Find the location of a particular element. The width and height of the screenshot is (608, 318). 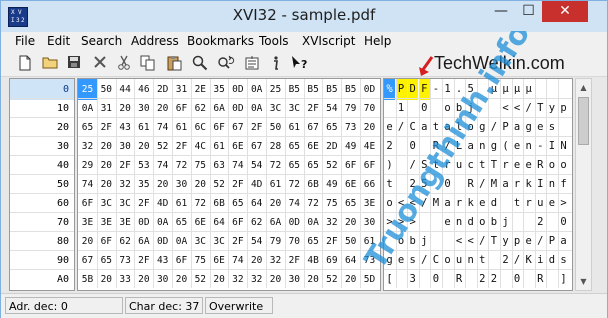

hex-cell: 2E is located at coordinates (200, 89).